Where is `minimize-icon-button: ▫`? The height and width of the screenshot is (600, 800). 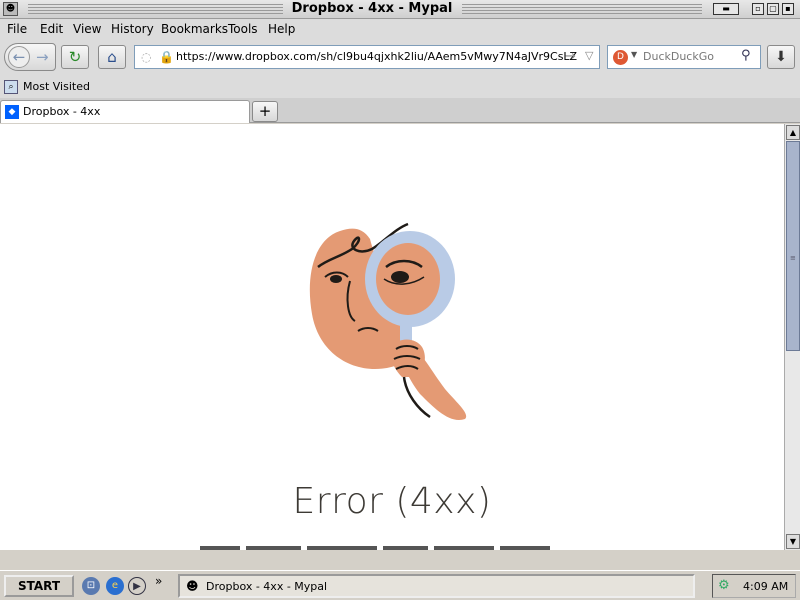 minimize-icon-button: ▫ is located at coordinates (758, 9).